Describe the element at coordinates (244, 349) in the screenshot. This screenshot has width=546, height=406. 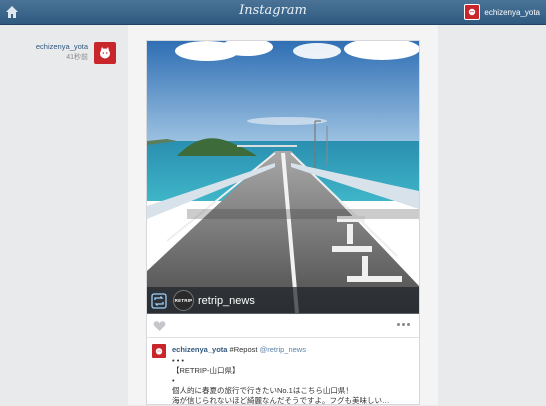
I see `comment-hashtag: #Repost` at that location.